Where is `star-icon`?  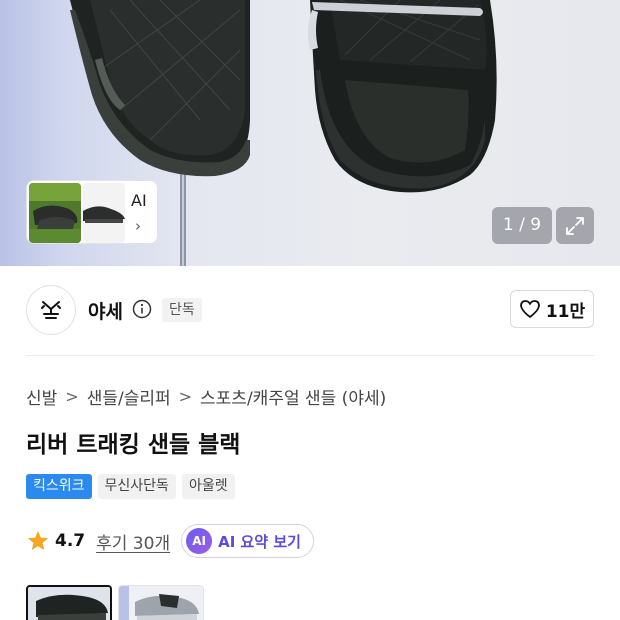 star-icon is located at coordinates (38, 540).